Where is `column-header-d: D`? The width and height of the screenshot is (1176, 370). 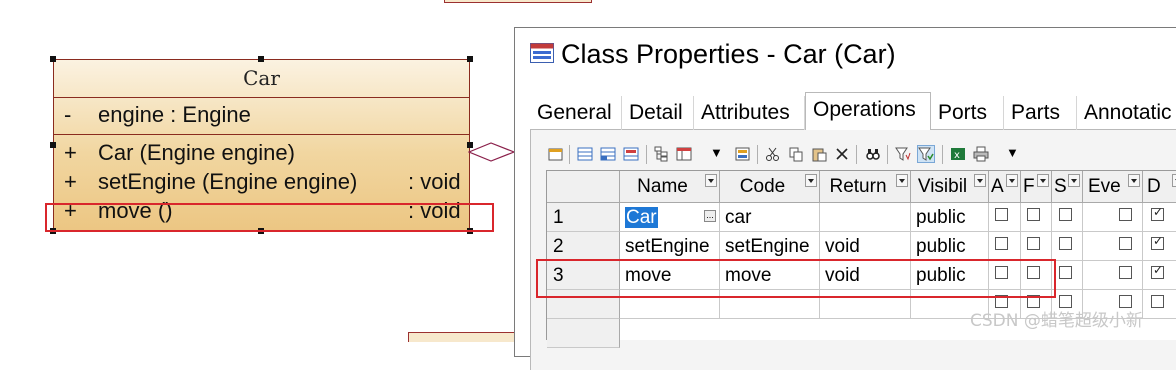 column-header-d: D is located at coordinates (1159, 187).